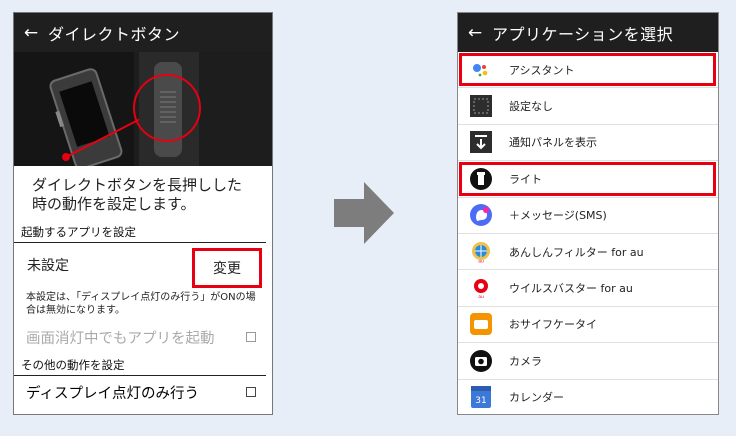 This screenshot has height=436, width=736. I want to click on list-item-assistant: アシスタント, so click(588, 70).